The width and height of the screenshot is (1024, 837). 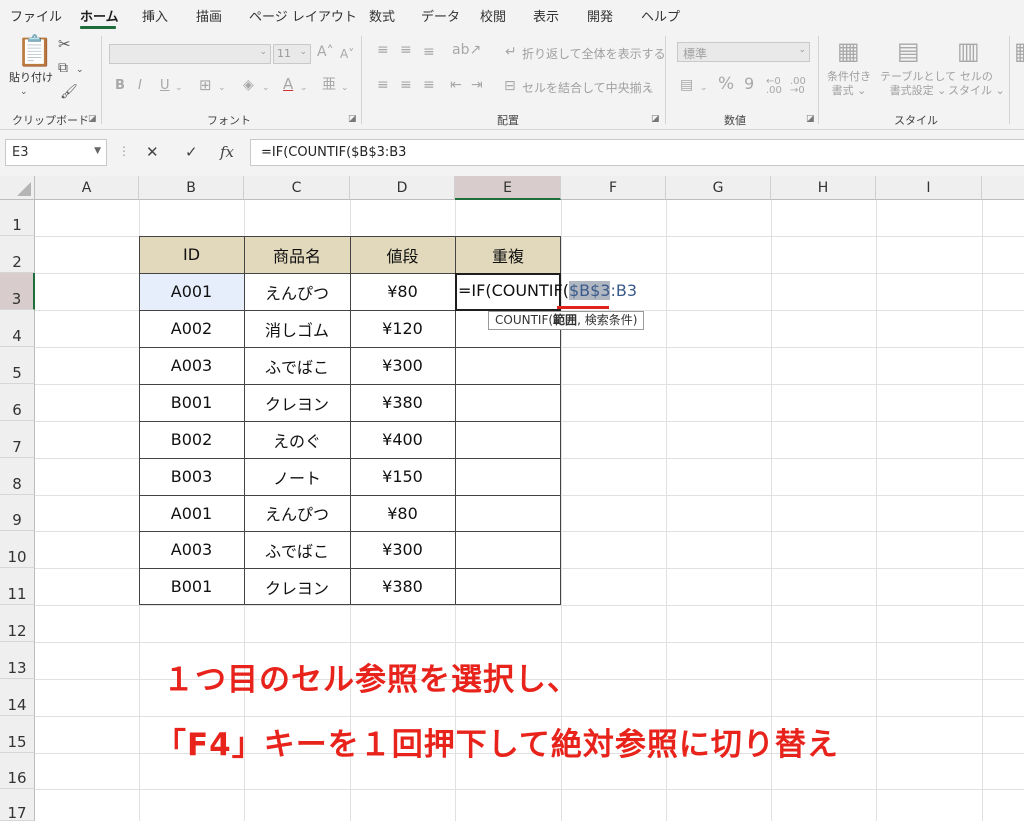 What do you see at coordinates (402, 254) in the screenshot?
I see `table-header-price: 値段` at bounding box center [402, 254].